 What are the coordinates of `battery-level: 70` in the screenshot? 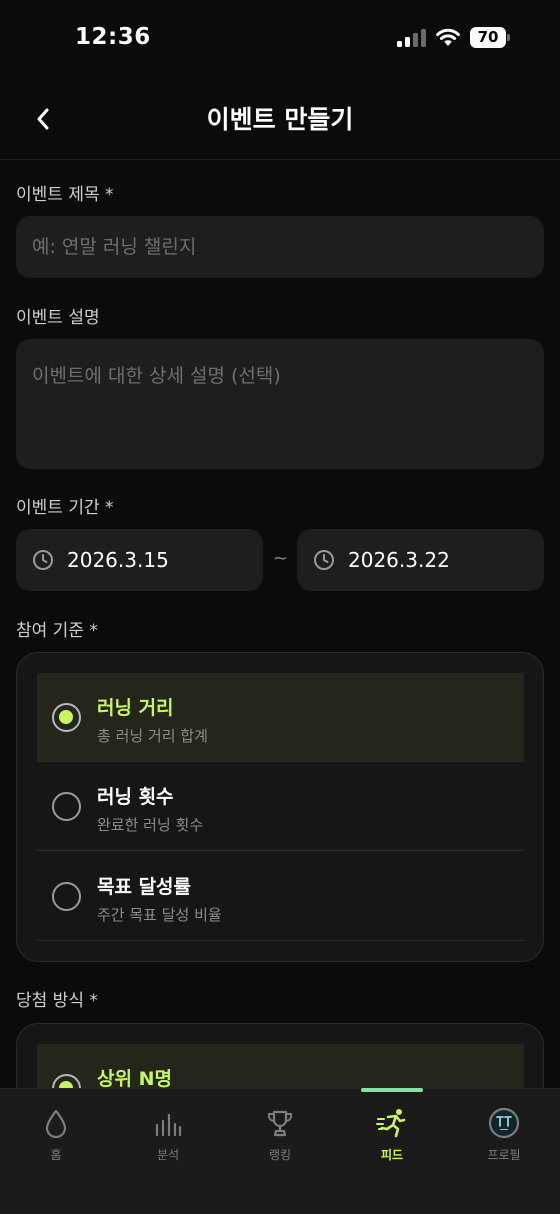 It's located at (488, 37).